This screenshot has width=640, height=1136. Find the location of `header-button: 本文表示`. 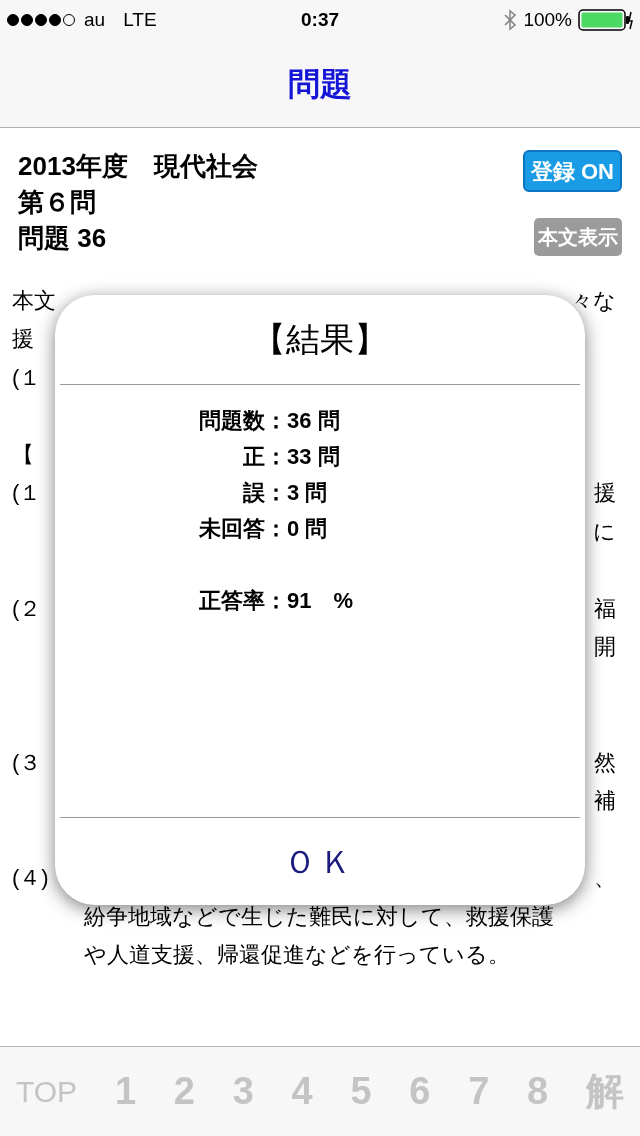

header-button: 本文表示 is located at coordinates (578, 237).